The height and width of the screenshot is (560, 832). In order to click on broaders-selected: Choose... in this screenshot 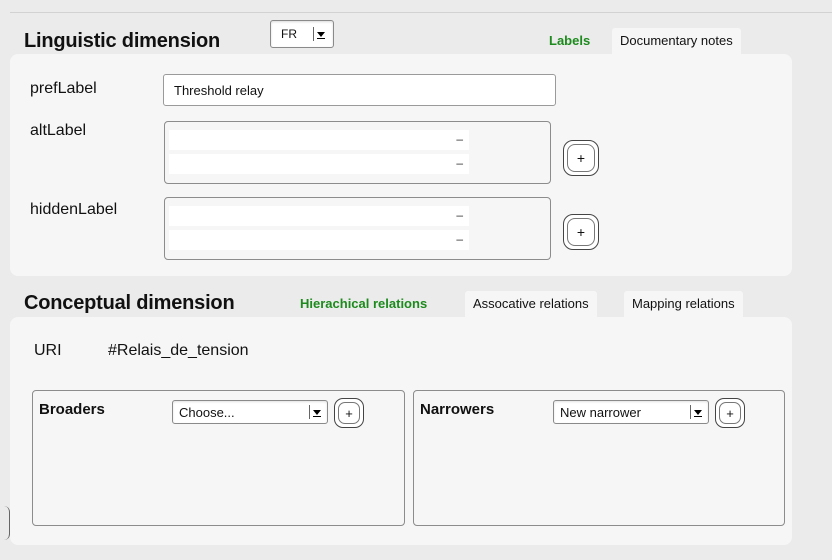, I will do `click(207, 412)`.